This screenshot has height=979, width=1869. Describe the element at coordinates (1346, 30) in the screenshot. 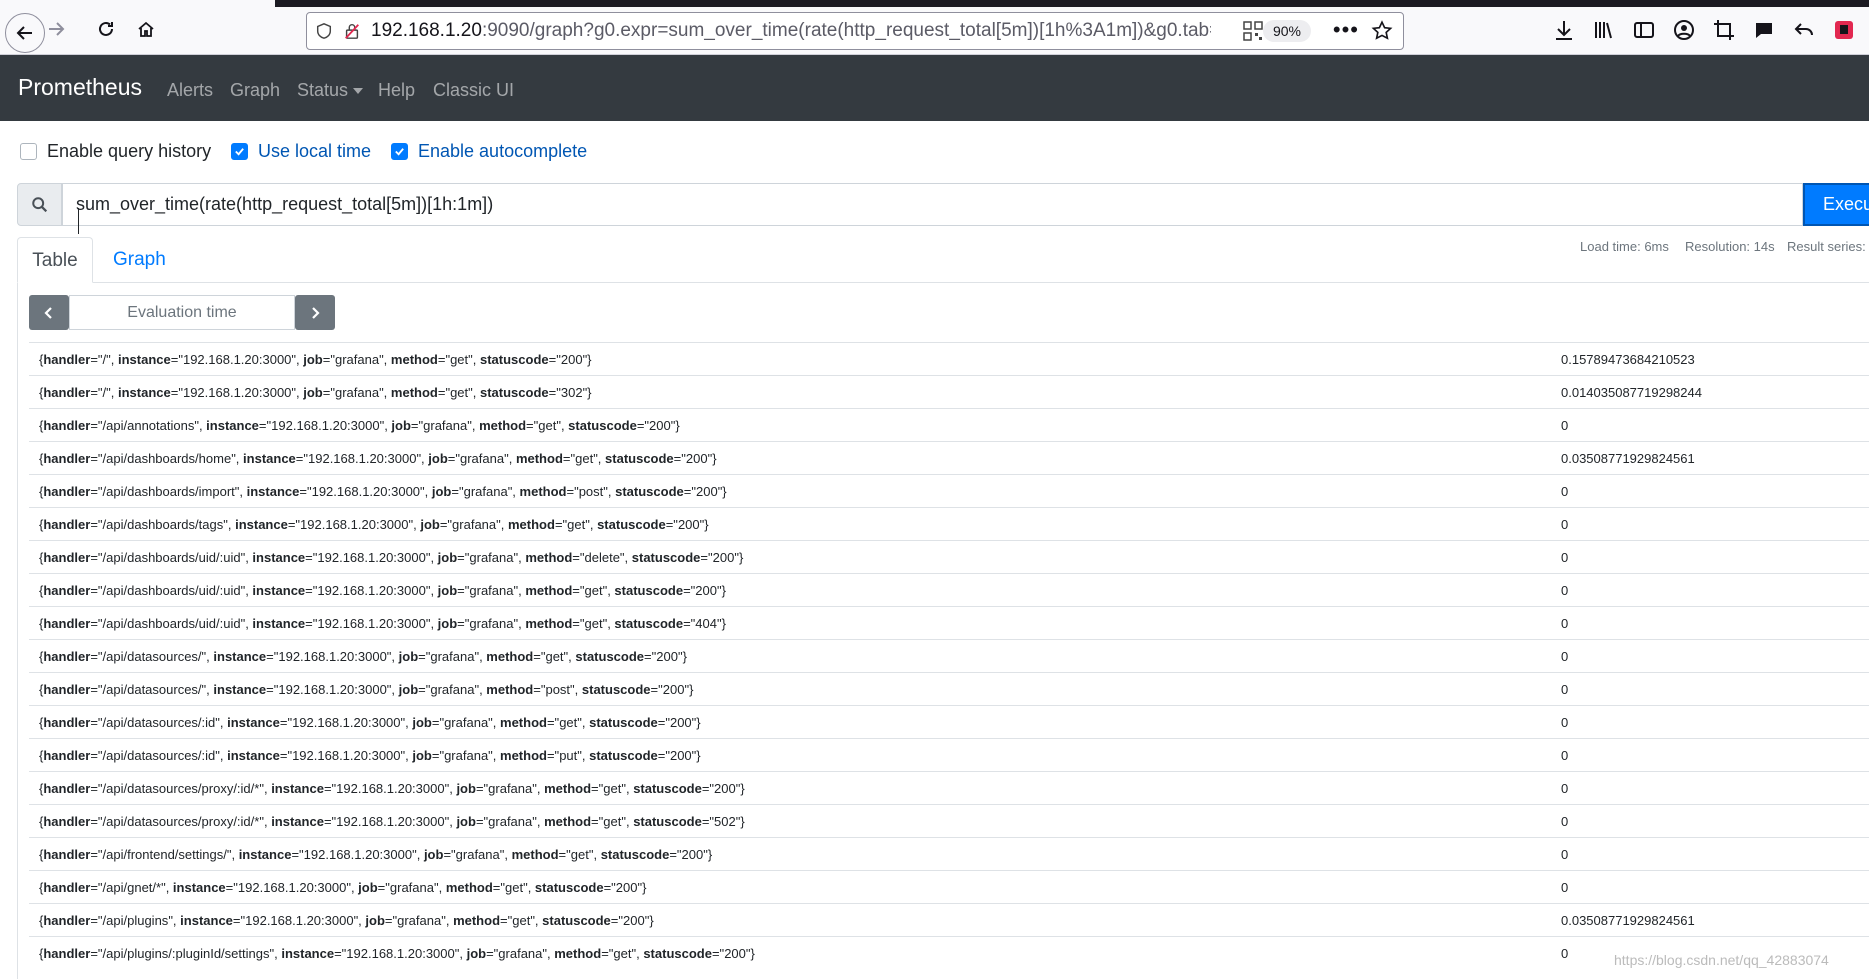

I see `page-actions-menu: •••` at that location.